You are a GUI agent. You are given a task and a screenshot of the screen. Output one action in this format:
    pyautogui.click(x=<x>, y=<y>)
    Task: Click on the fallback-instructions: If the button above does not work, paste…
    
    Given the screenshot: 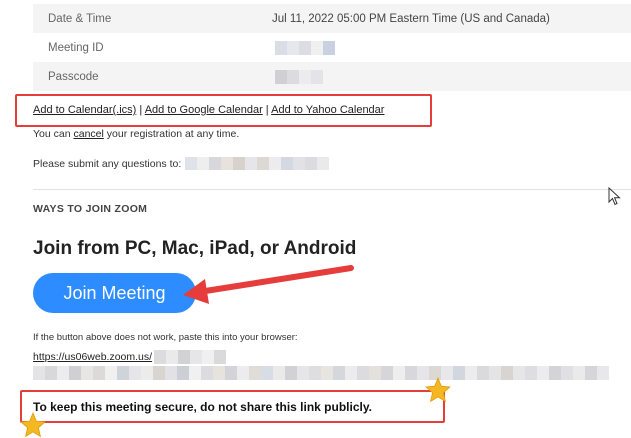 What is the action you would take?
    pyautogui.click(x=165, y=337)
    